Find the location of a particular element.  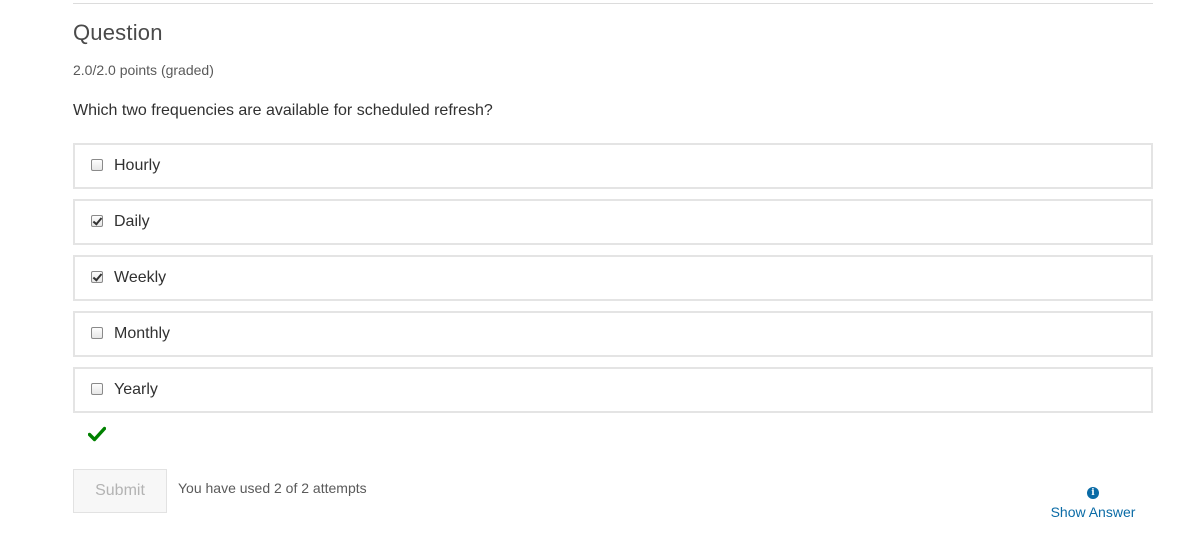

points-status: 2.0/2.0 points (graded) is located at coordinates (143, 70).